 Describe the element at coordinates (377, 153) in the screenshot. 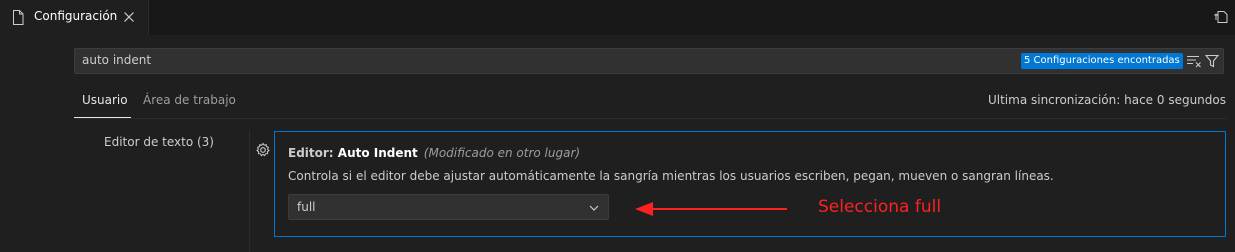

I see `setting-name: Auto Indent` at that location.